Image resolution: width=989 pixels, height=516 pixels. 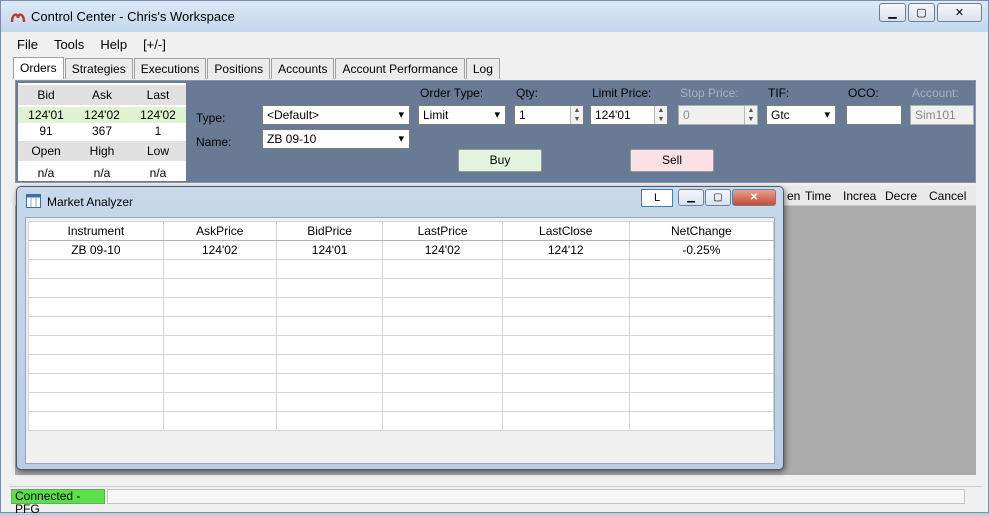 What do you see at coordinates (921, 12) in the screenshot?
I see `maximize-button: ▢` at bounding box center [921, 12].